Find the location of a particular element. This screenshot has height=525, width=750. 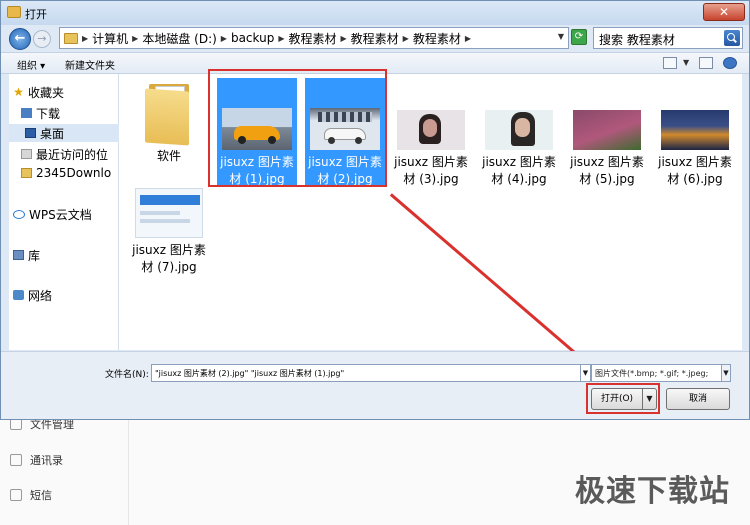

breadcrumb-folder-3: 教程素材 ▶ is located at coordinates (442, 38).